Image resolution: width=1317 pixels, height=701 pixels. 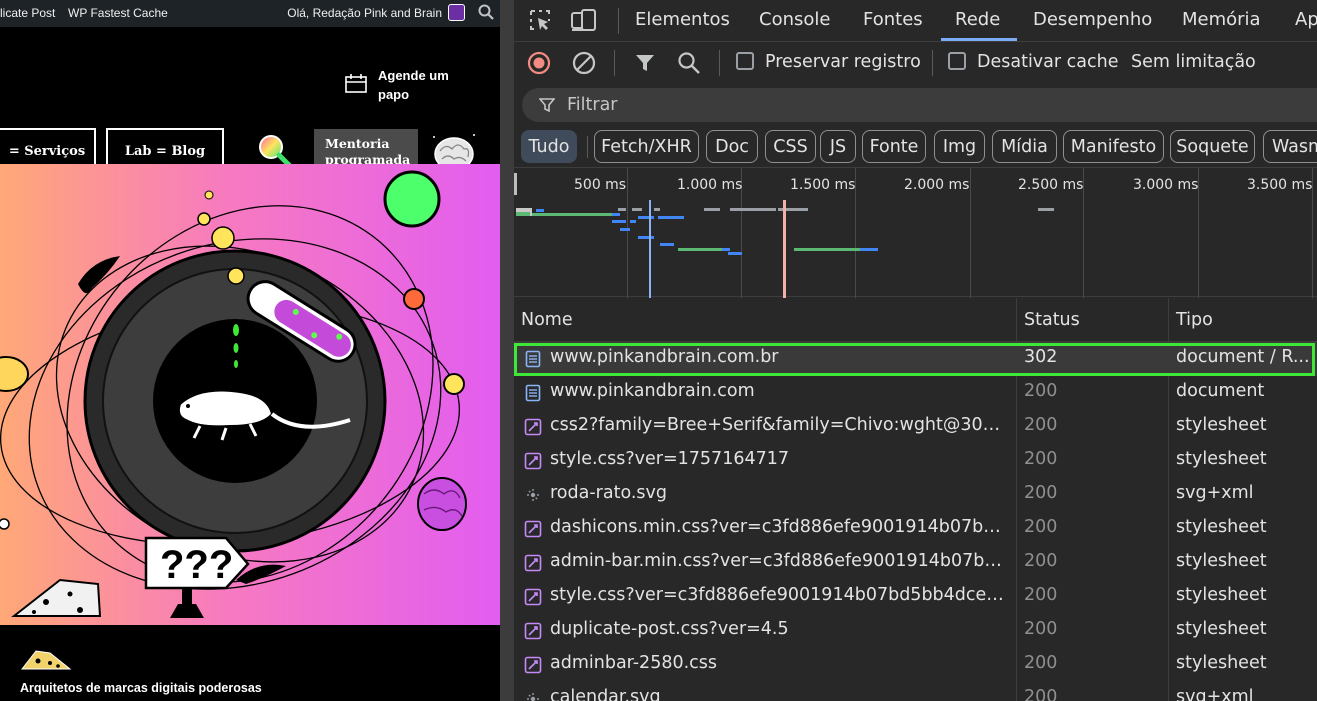 I want to click on tab-desempenho: Desempenho, so click(x=1092, y=19).